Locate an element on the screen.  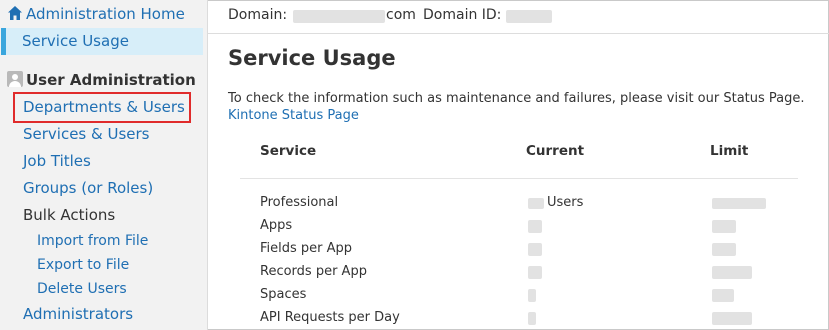
sidebar-item-import-file: Import from File is located at coordinates (92, 241).